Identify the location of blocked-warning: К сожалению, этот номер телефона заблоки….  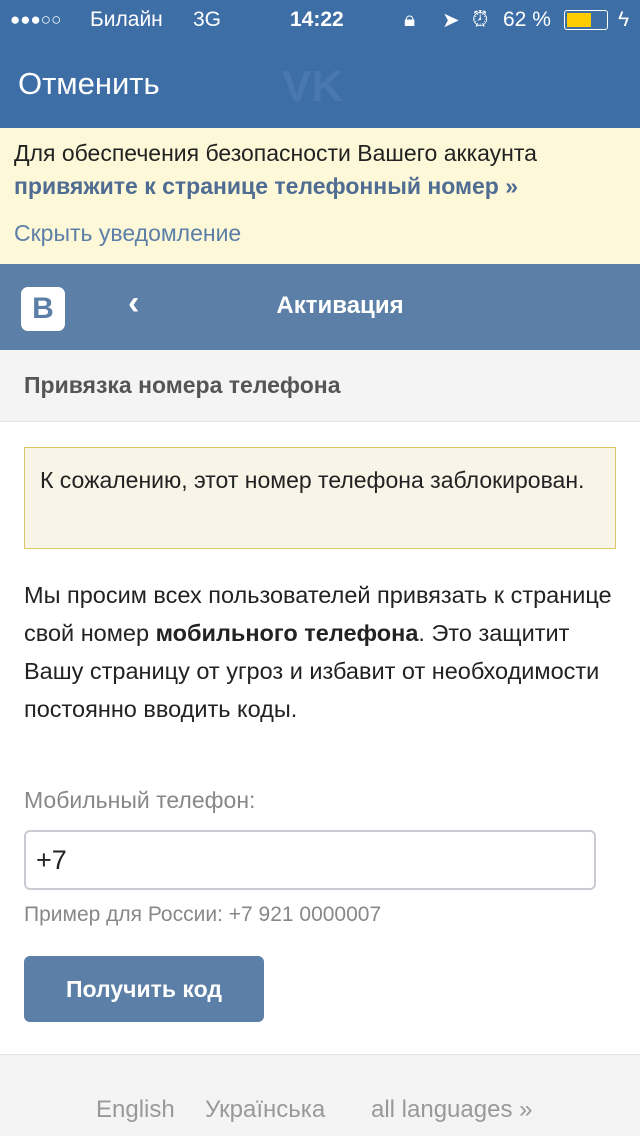
(320, 498).